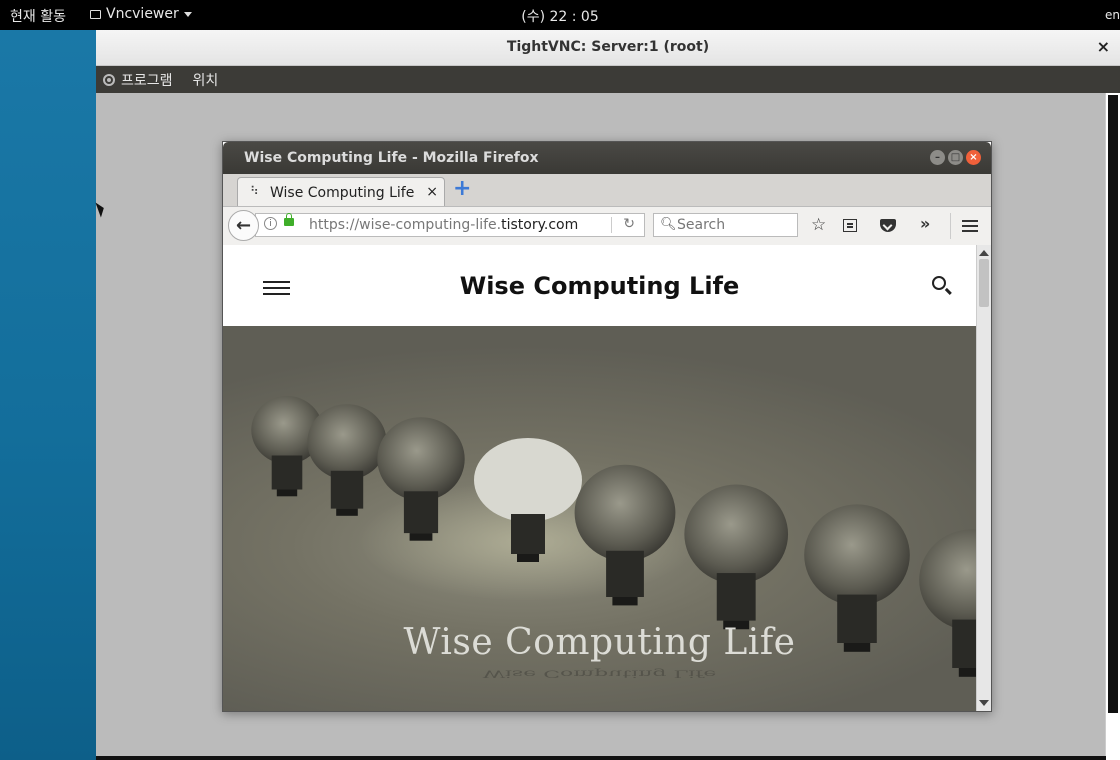 The width and height of the screenshot is (1120, 760). I want to click on remote-top-panel: 프로그램 위치, so click(608, 79).